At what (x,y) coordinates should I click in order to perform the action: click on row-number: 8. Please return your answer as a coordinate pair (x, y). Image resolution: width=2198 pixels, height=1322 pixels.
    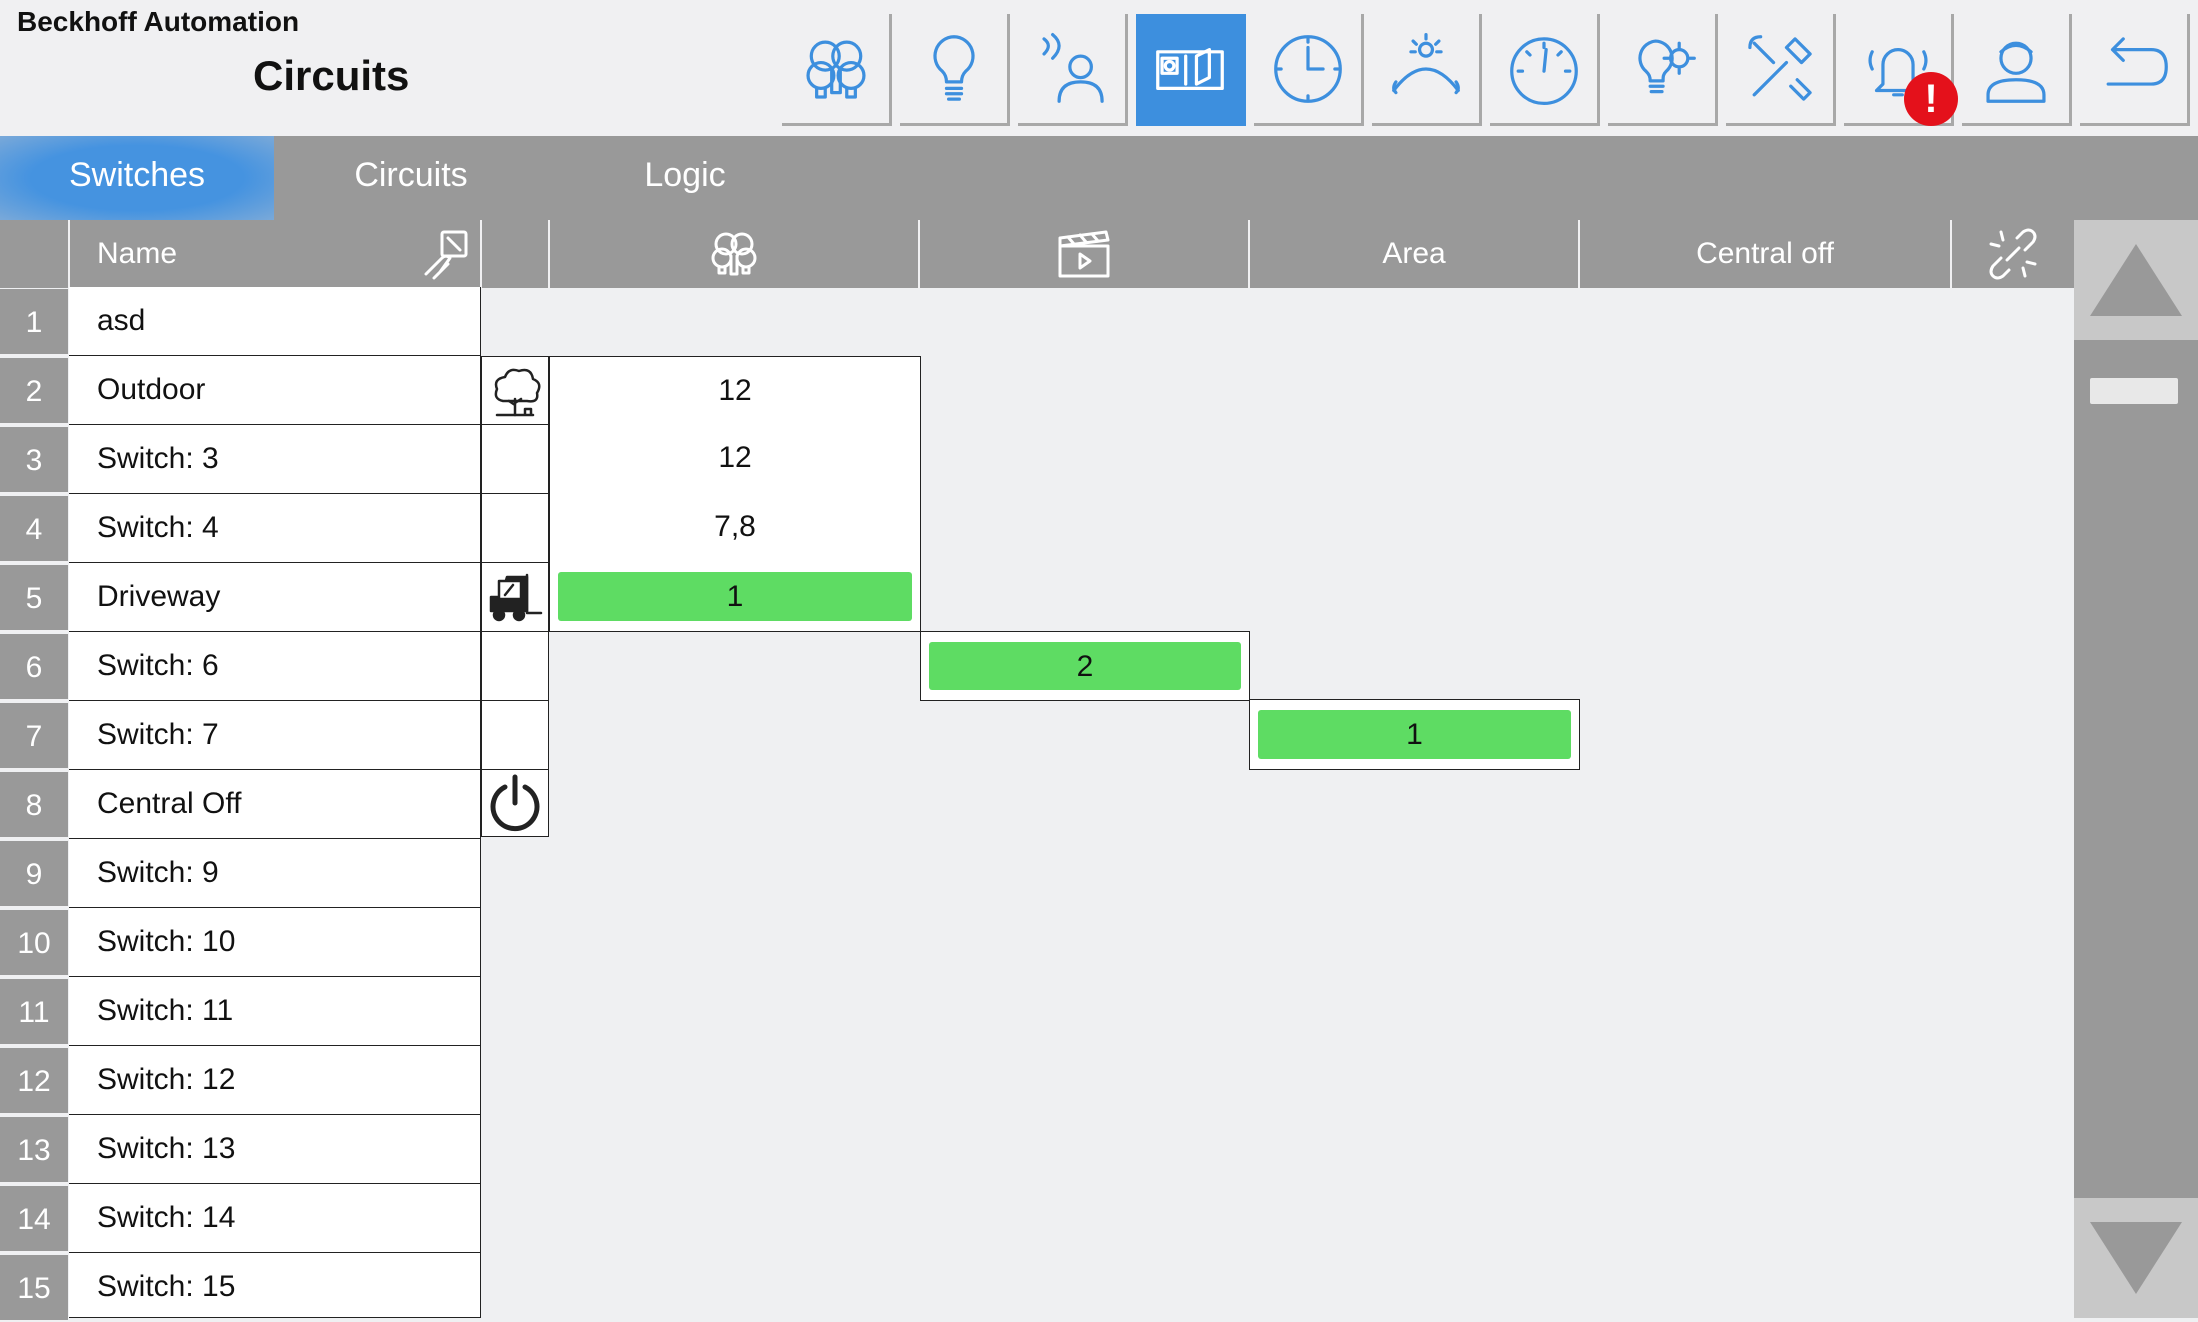
    Looking at the image, I should click on (34, 805).